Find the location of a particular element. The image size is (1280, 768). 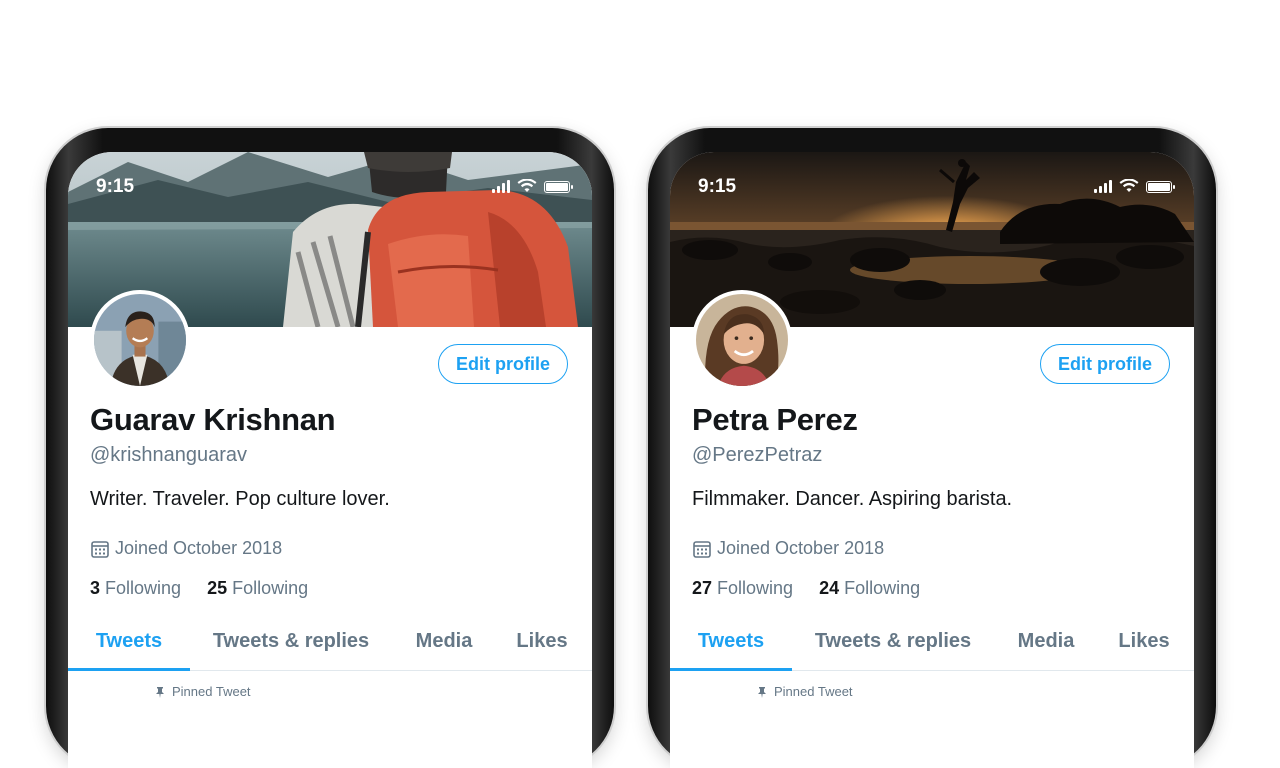

following-count: 24 is located at coordinates (829, 588).